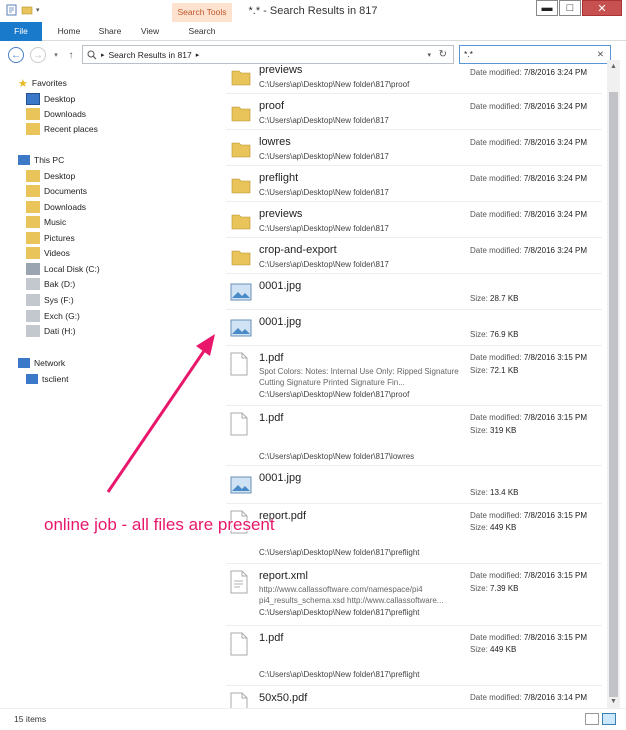 The image size is (626, 730). What do you see at coordinates (41, 160) in the screenshot?
I see `nav-this-pc: This PC` at bounding box center [41, 160].